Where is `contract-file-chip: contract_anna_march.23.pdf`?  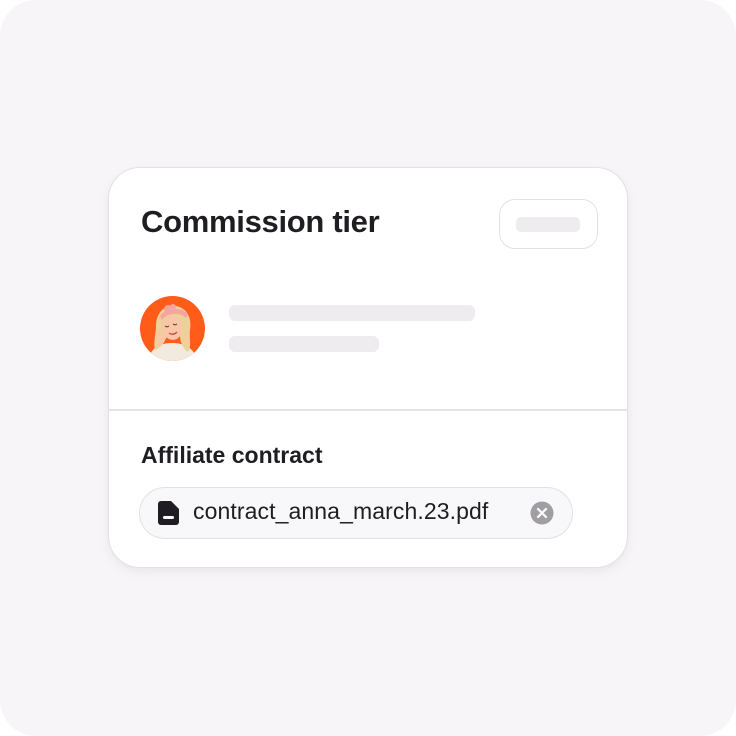
contract-file-chip: contract_anna_march.23.pdf is located at coordinates (356, 513).